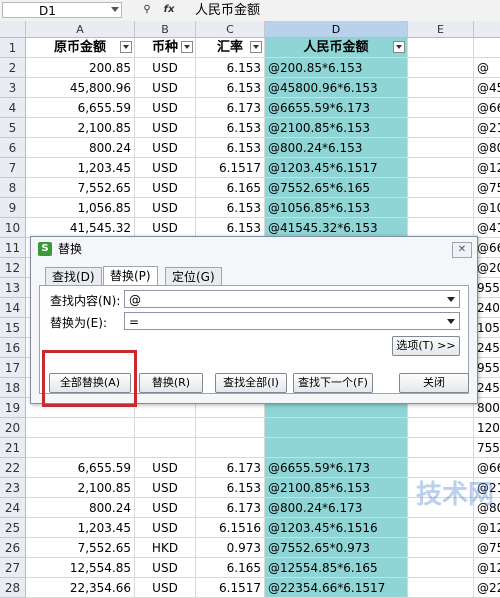 The image size is (500, 598). I want to click on row-header: 6, so click(13, 148).